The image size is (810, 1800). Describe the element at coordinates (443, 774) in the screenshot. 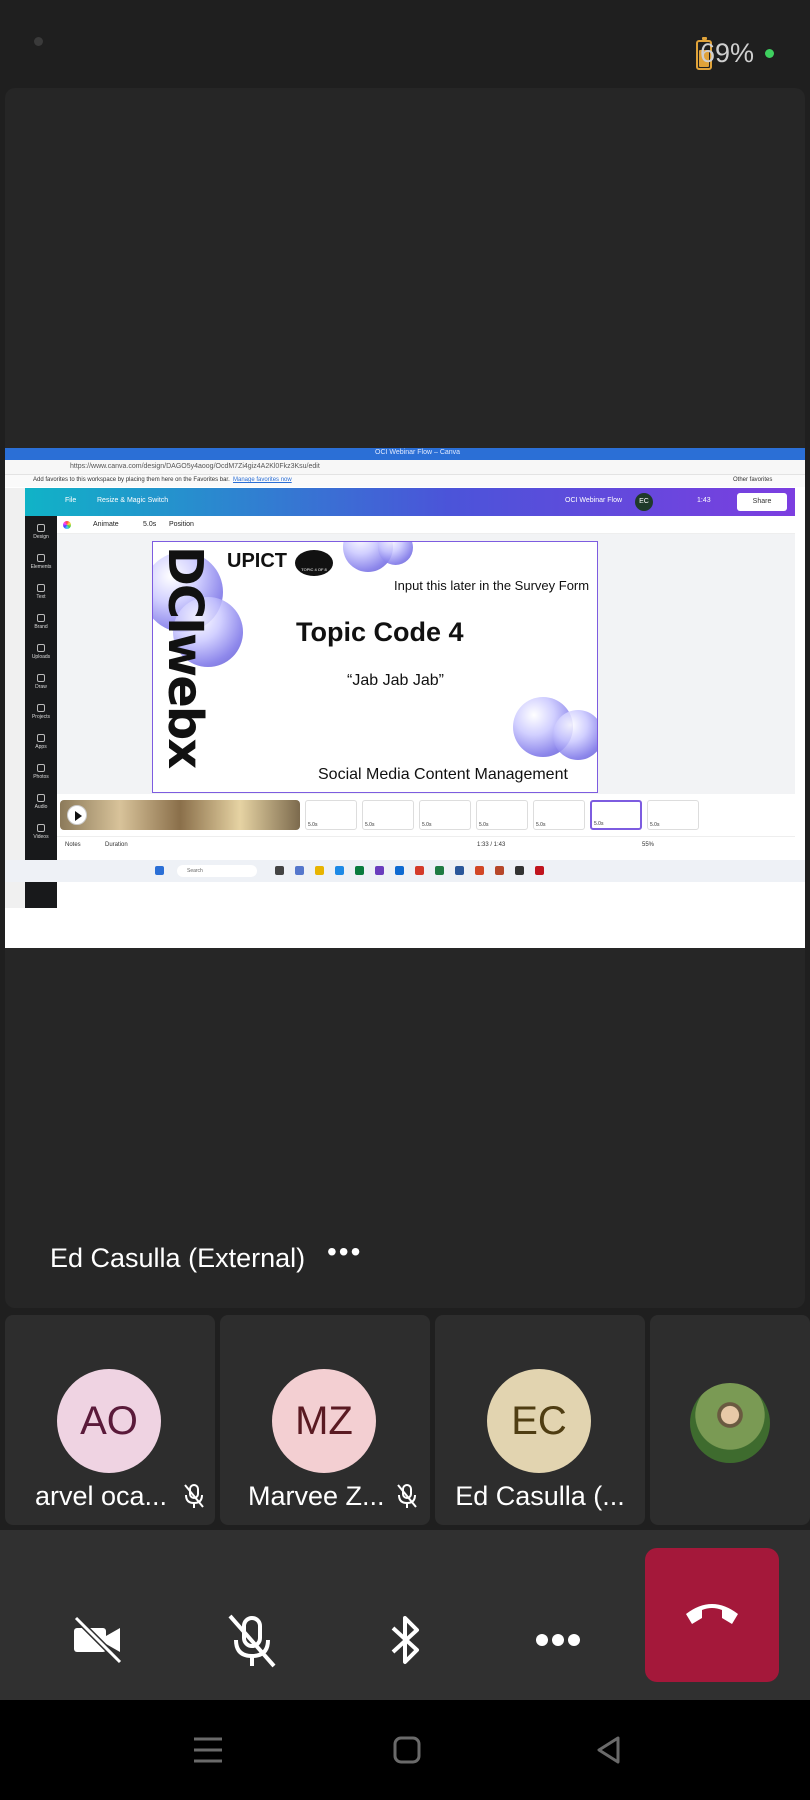

I see `slide-footer: Social Media Content Management` at that location.